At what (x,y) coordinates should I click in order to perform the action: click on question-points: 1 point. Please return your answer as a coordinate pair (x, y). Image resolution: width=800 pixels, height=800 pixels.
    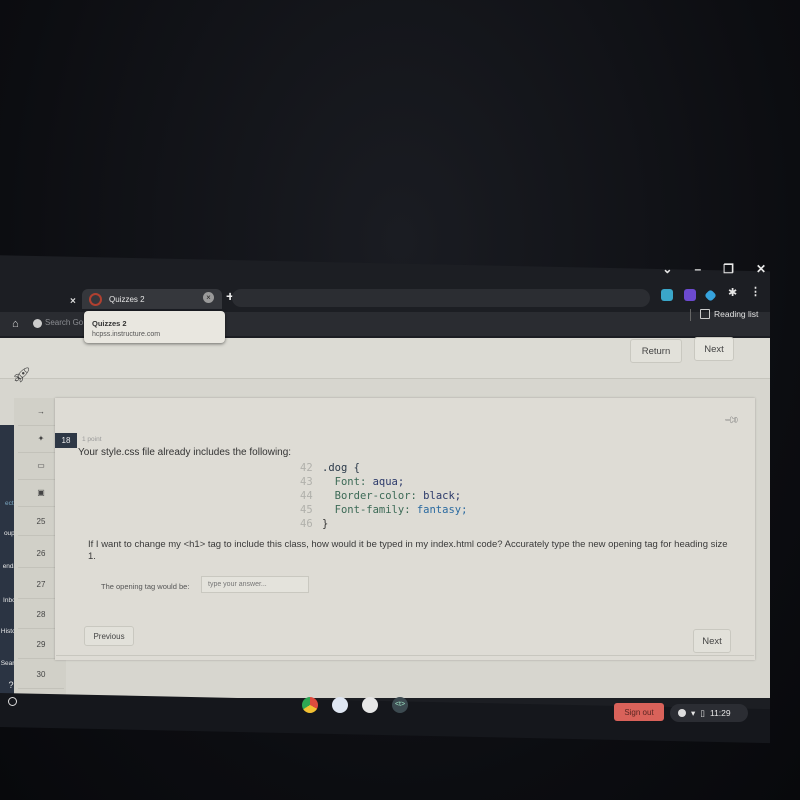
    Looking at the image, I should click on (92, 439).